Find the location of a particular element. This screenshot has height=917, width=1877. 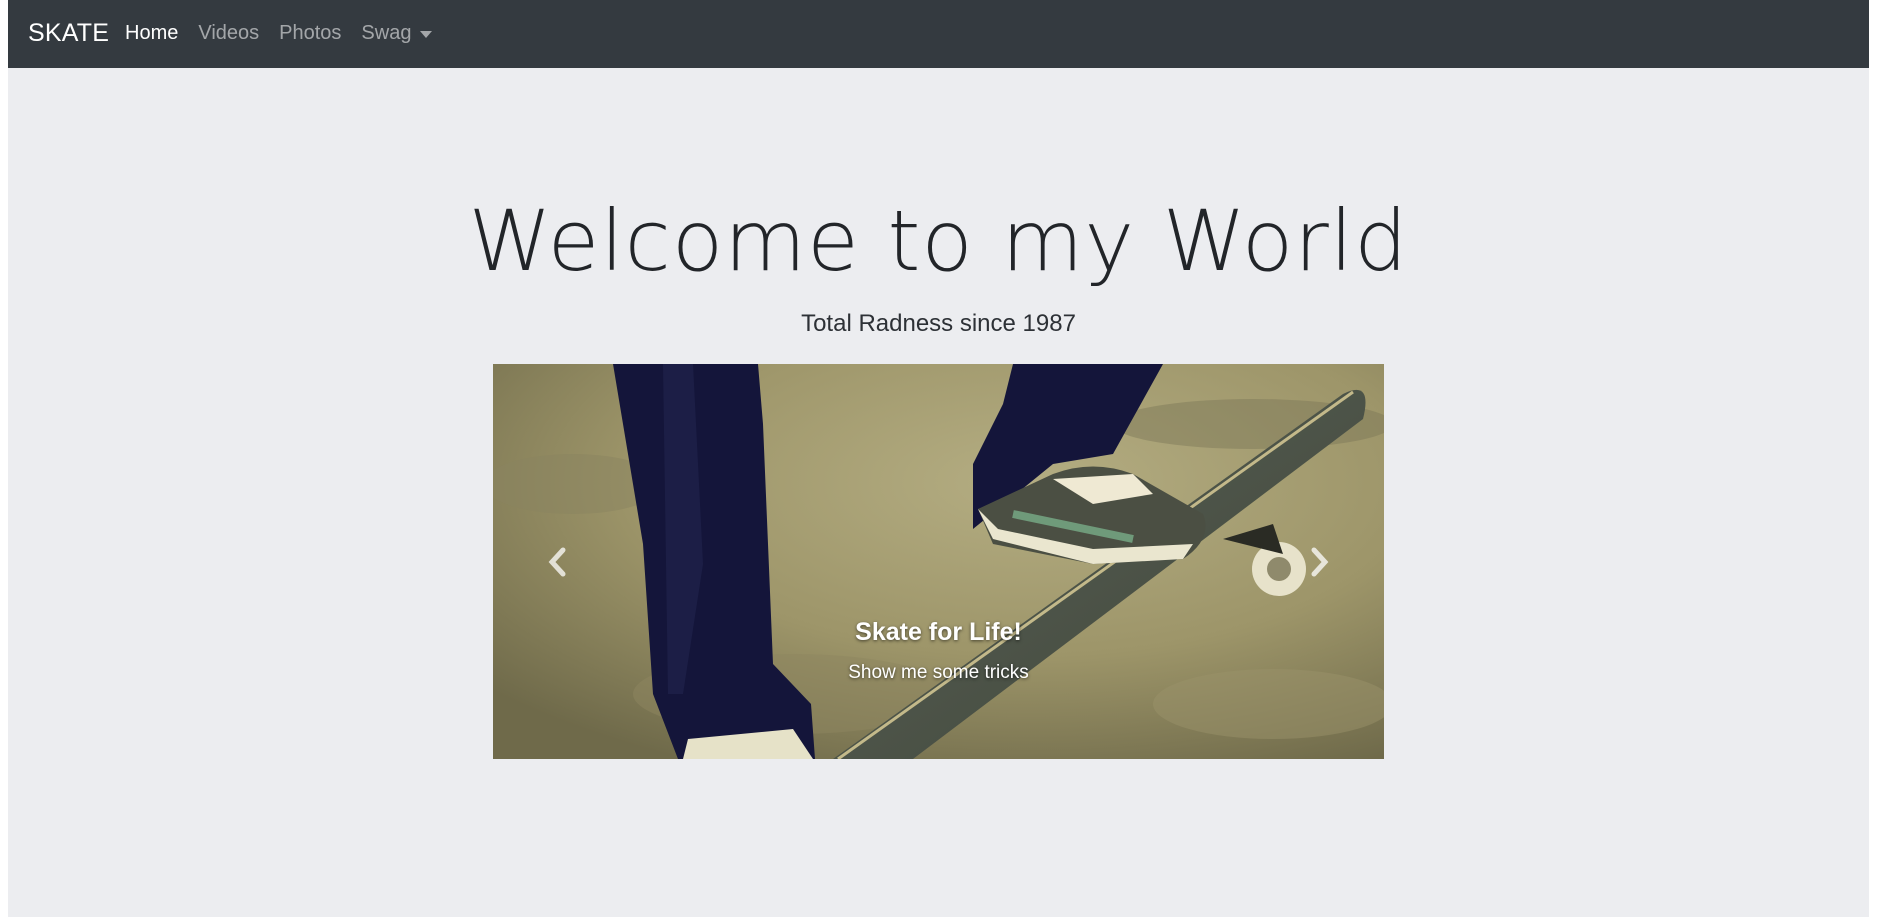

chevron-left-icon is located at coordinates (557, 561).